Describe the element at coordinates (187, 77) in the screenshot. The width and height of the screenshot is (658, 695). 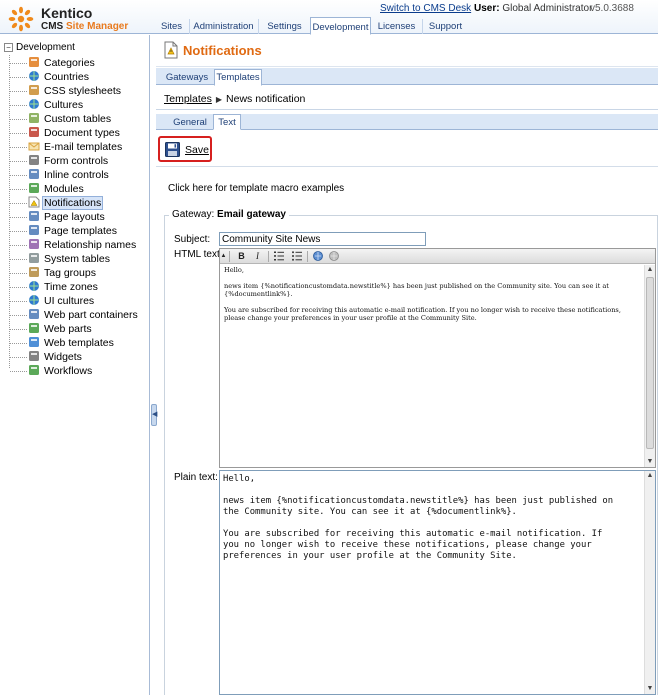
I see `tab-gateways: Gateways` at that location.